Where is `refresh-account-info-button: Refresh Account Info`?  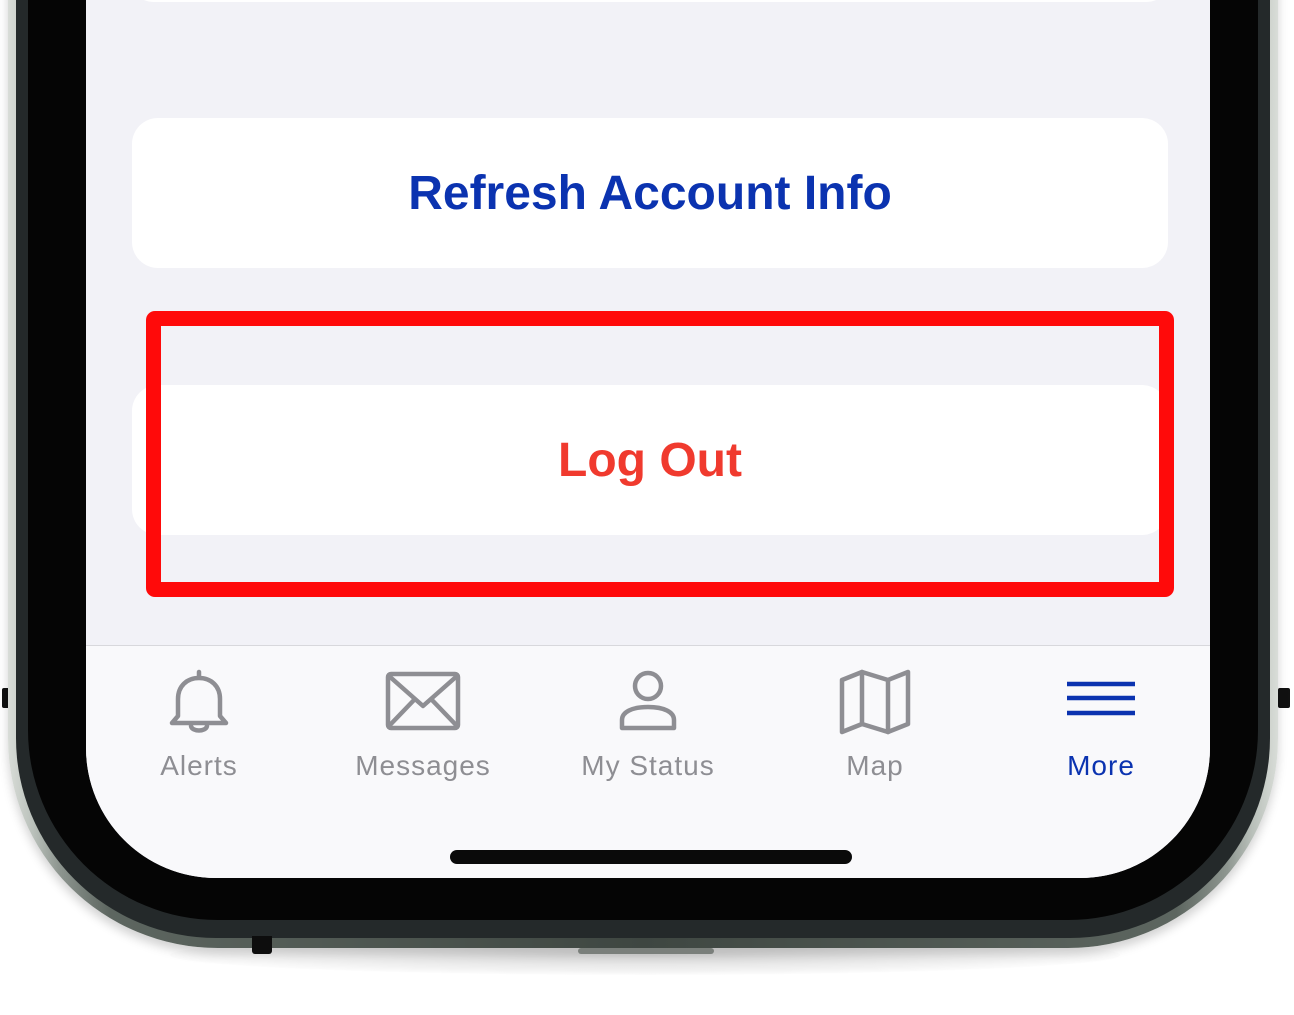
refresh-account-info-button: Refresh Account Info is located at coordinates (650, 193).